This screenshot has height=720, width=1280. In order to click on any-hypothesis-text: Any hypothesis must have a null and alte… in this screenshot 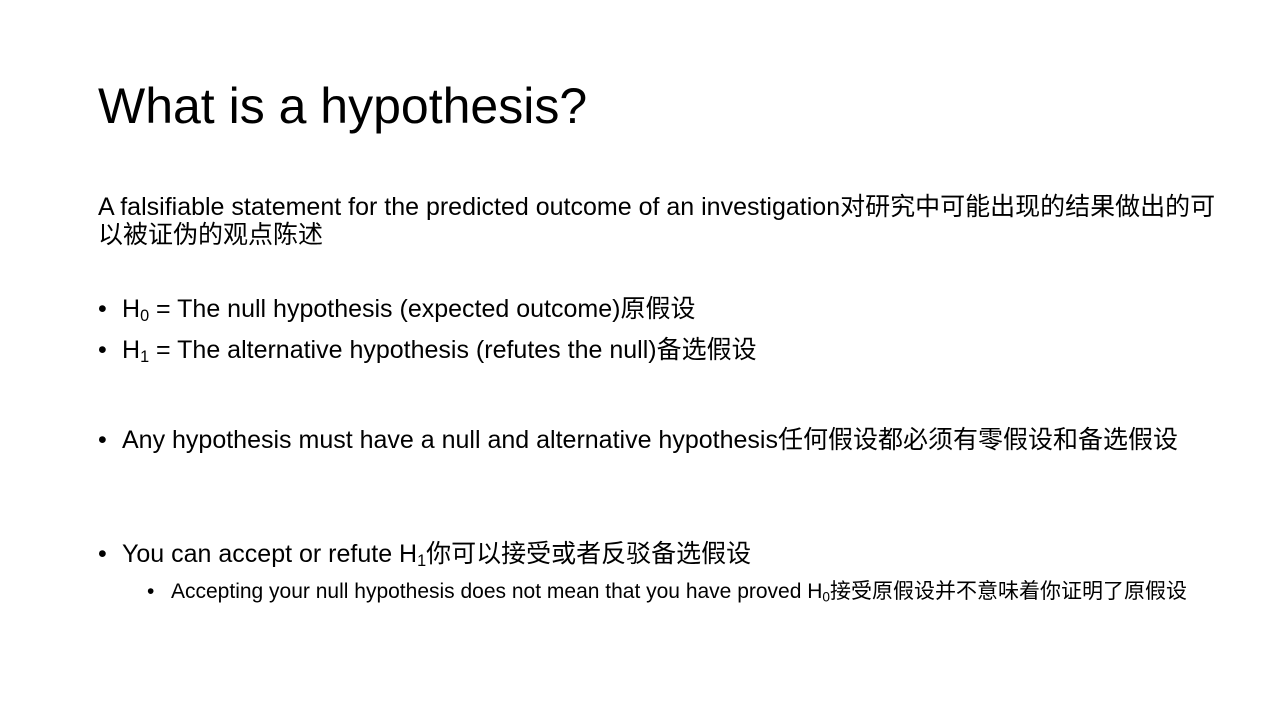, I will do `click(650, 440)`.